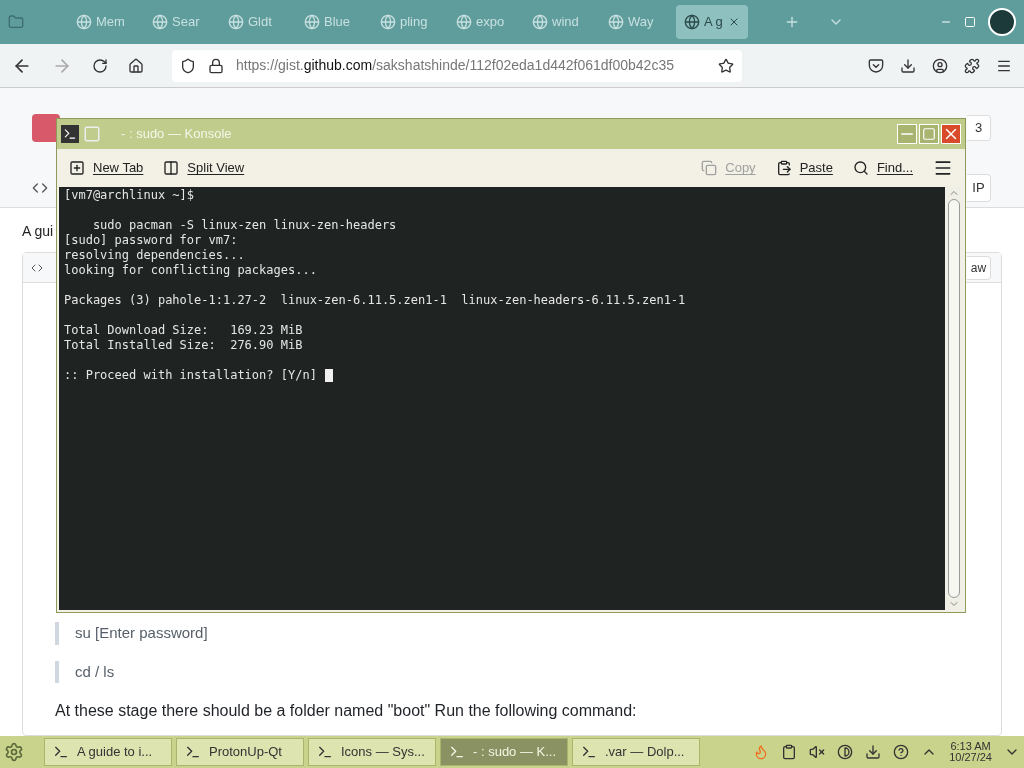 This screenshot has width=1024, height=768. I want to click on intro-text: A gui, so click(38, 231).